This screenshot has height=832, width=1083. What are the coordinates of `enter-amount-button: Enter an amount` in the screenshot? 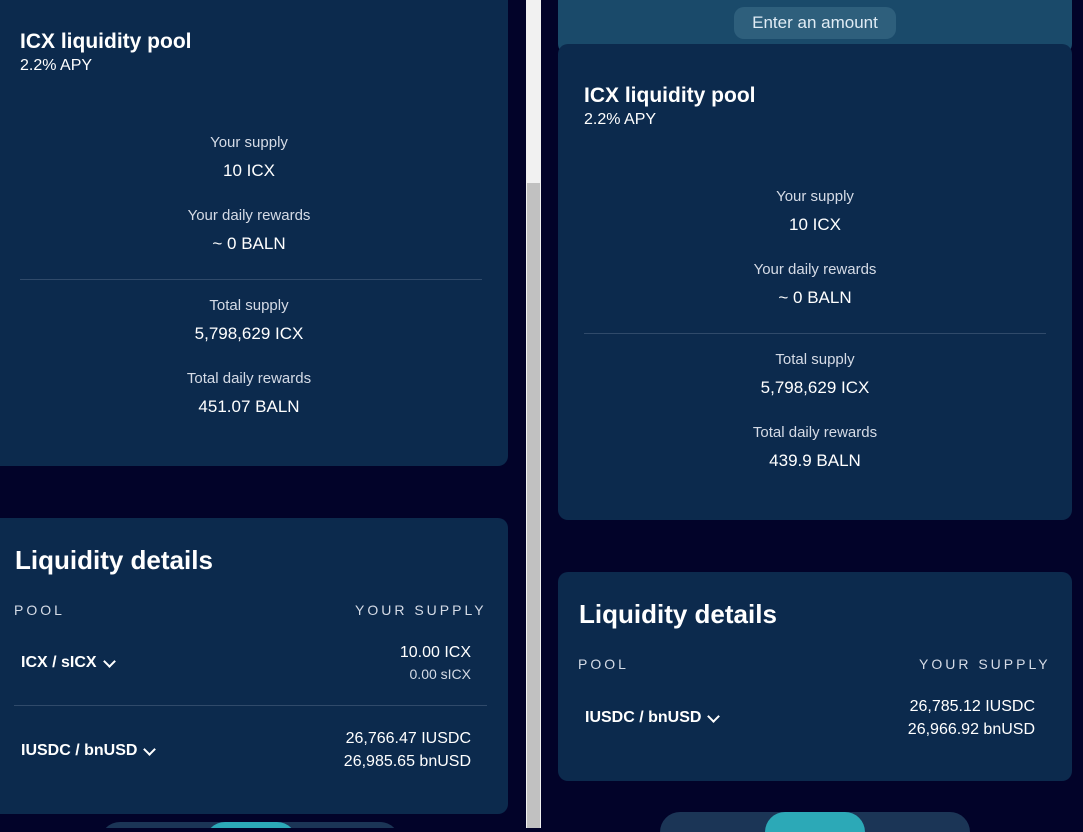 It's located at (815, 23).